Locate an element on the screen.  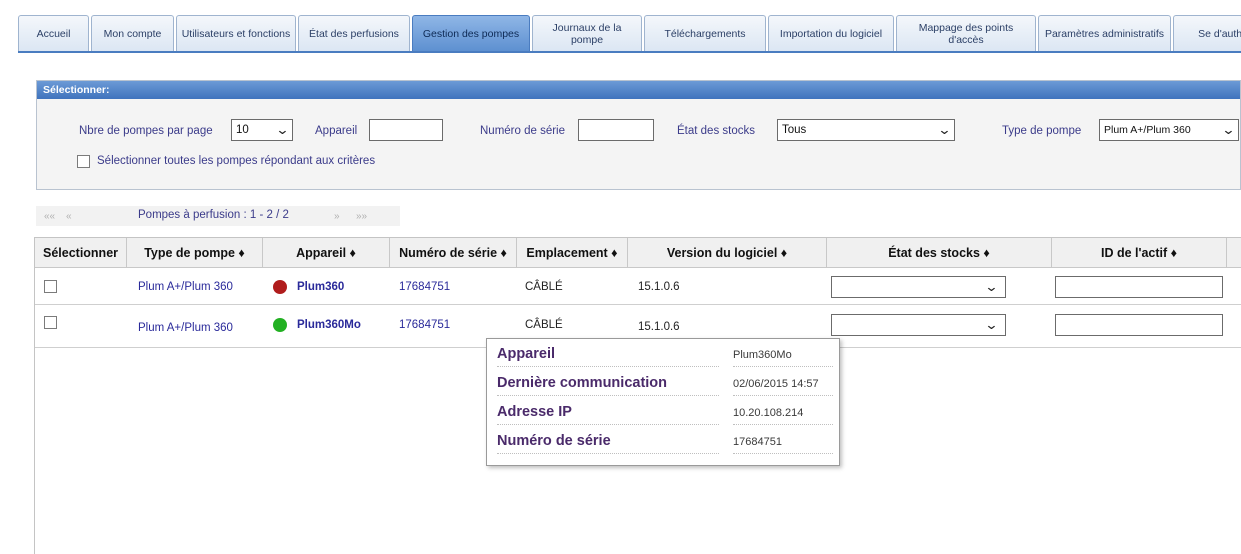
next-page-button: » is located at coordinates (337, 216).